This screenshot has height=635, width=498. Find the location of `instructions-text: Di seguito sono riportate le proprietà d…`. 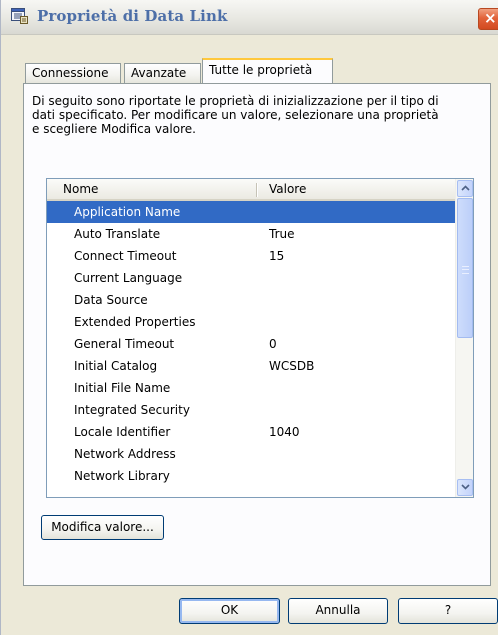

instructions-text: Di seguito sono riportate le proprietà d… is located at coordinates (235, 115).